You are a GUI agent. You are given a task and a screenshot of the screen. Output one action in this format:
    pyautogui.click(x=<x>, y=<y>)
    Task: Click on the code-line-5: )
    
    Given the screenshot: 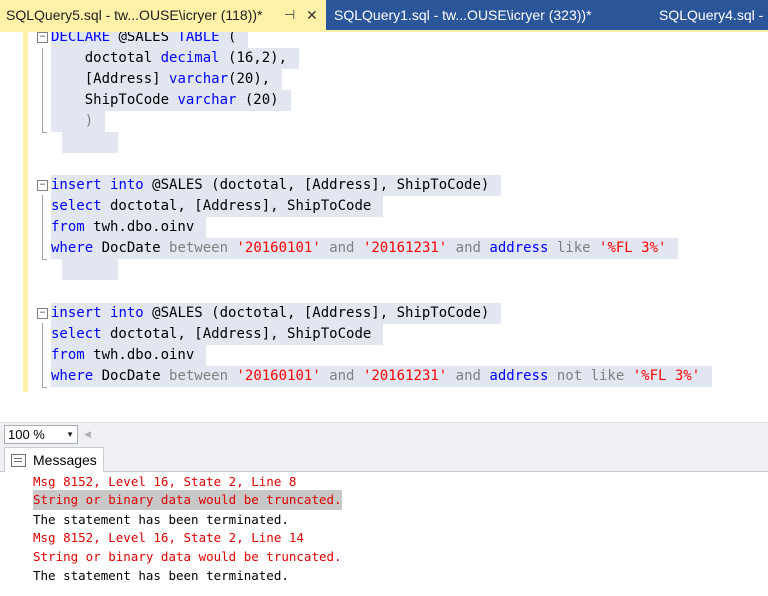 What is the action you would take?
    pyautogui.click(x=53, y=121)
    